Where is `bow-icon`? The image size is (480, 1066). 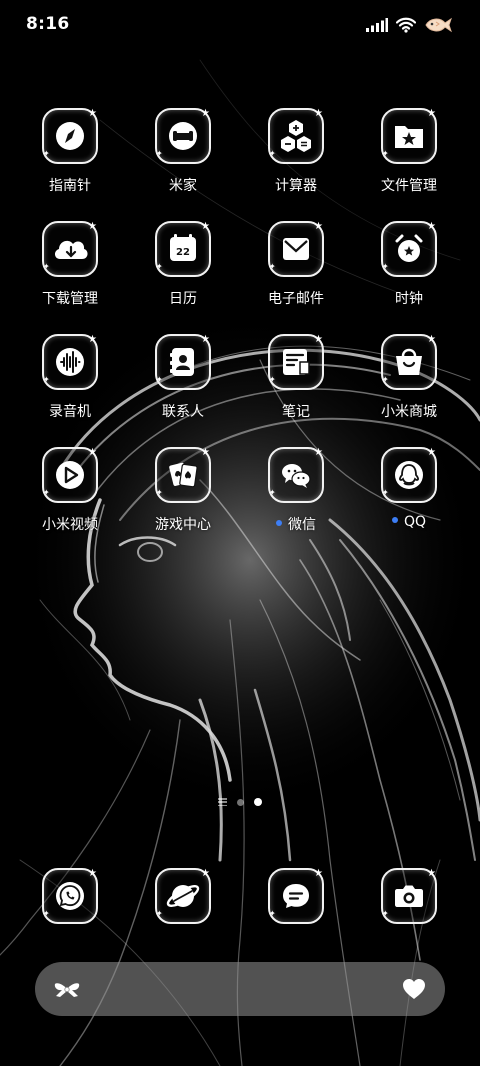
bow-icon is located at coordinates (67, 989).